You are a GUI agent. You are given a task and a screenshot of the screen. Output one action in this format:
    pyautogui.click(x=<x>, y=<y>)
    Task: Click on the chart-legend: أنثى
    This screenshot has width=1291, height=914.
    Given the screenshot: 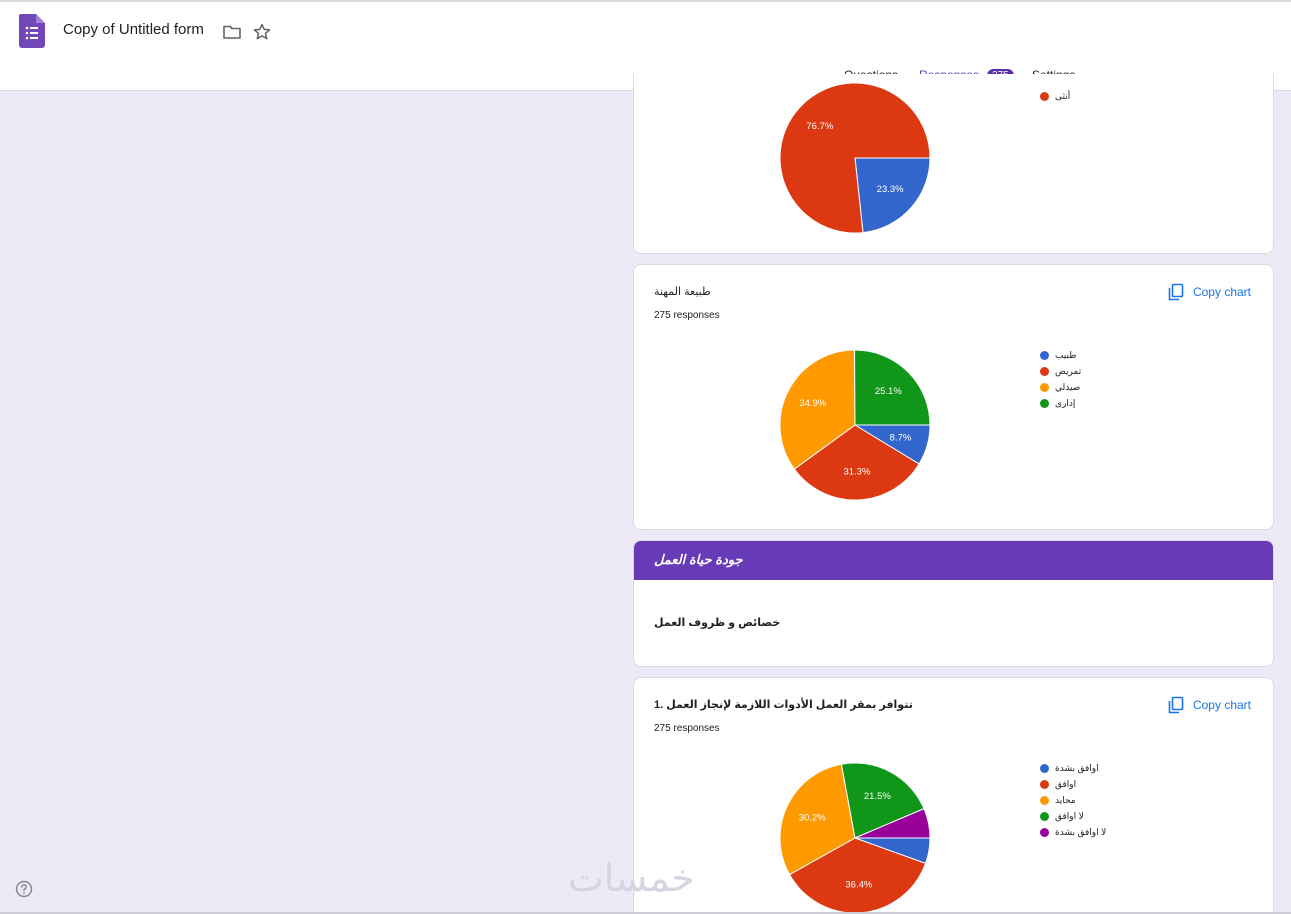 What is the action you would take?
    pyautogui.click(x=1055, y=96)
    